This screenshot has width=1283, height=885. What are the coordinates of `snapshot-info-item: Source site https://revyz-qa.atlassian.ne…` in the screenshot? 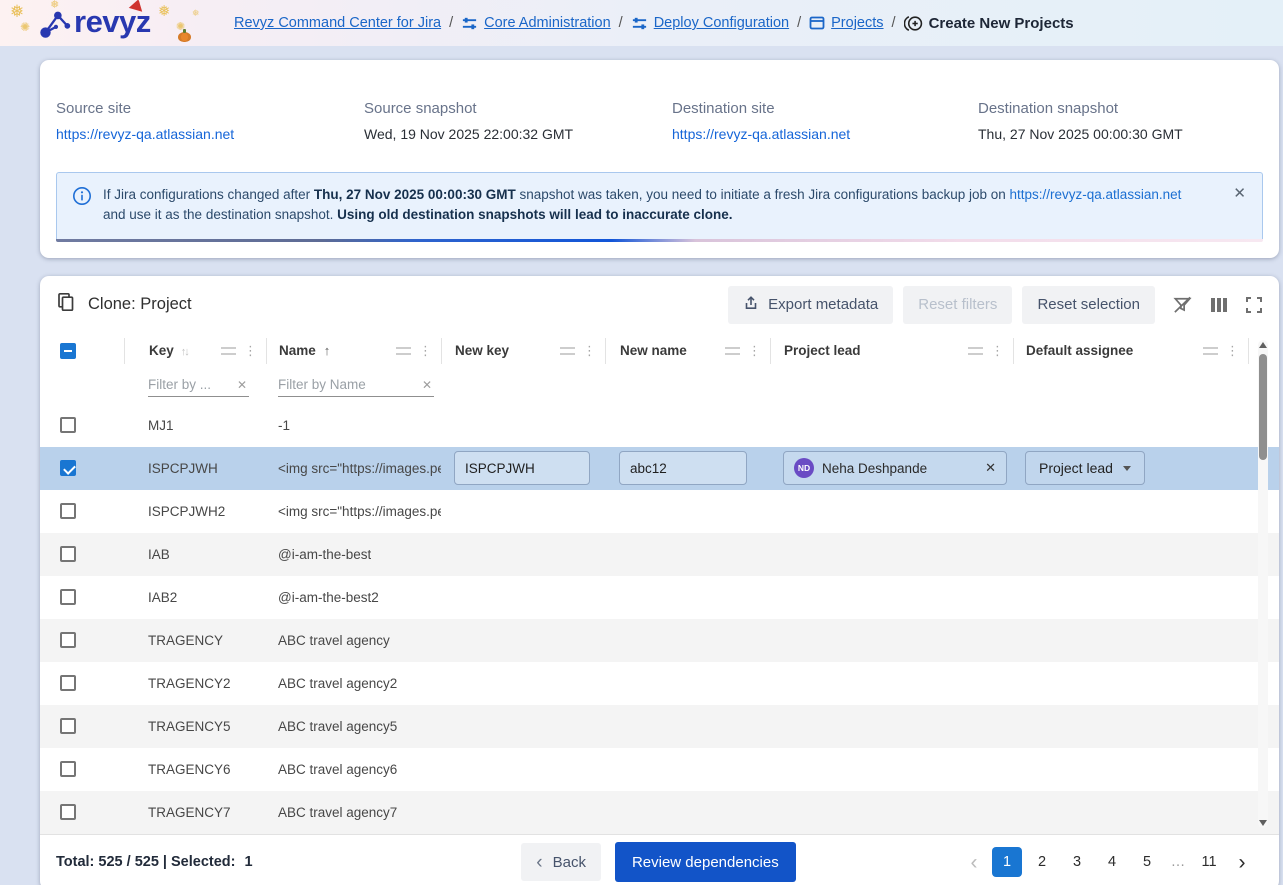 It's located at (210, 122).